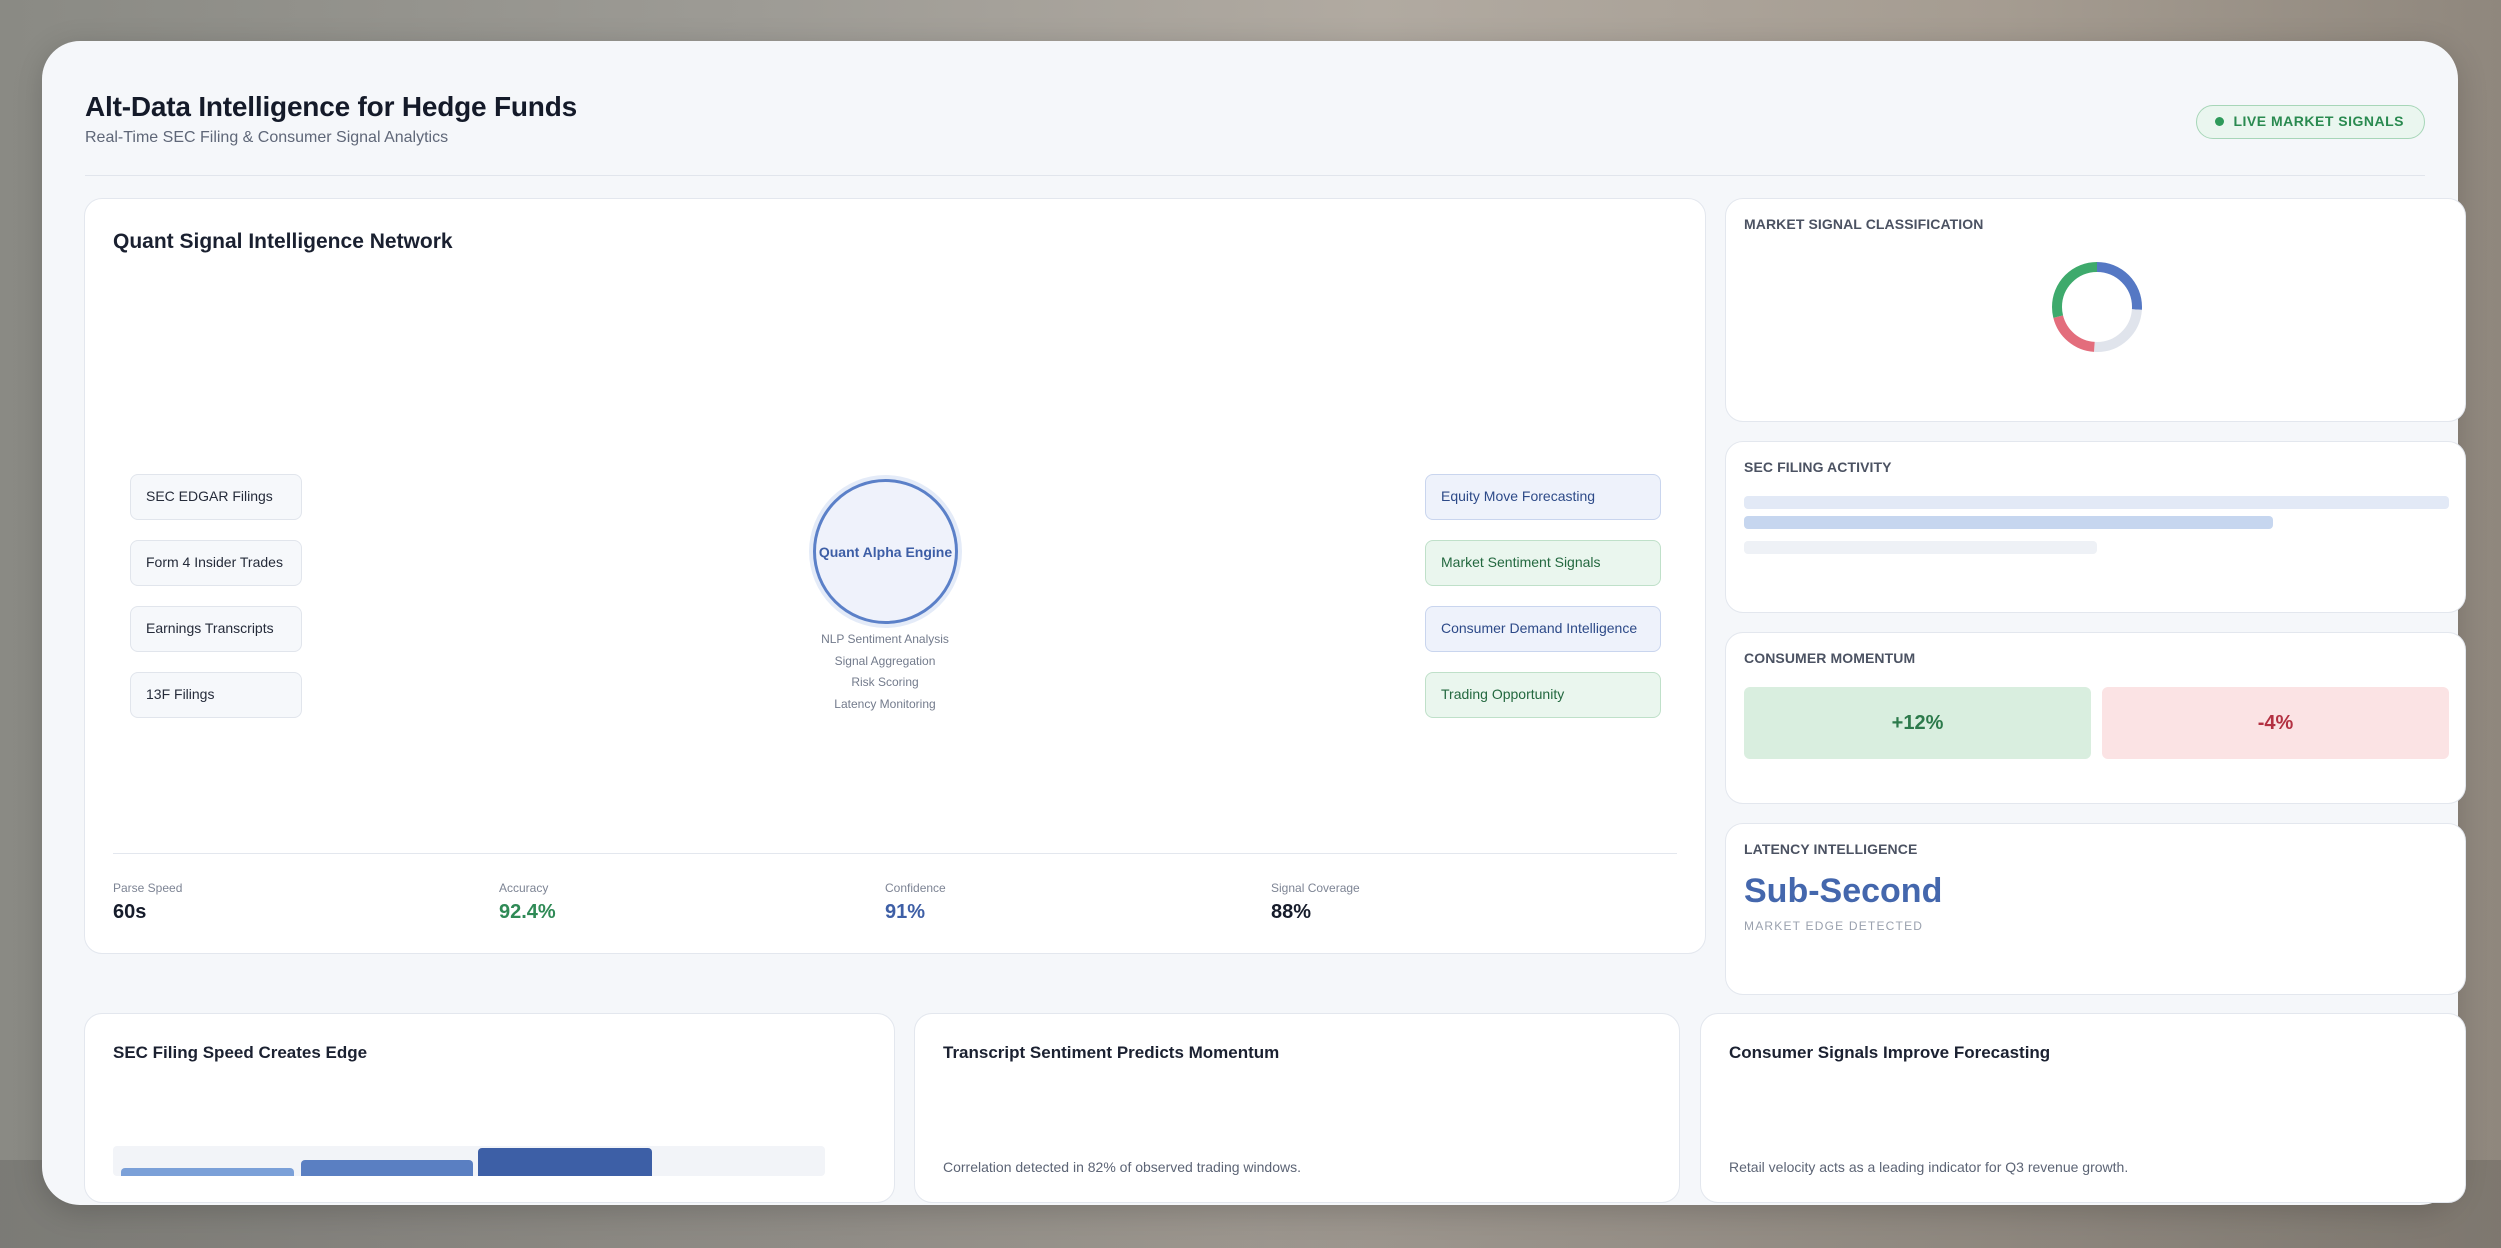 This screenshot has height=1248, width=2501. What do you see at coordinates (1890, 1052) in the screenshot?
I see `insight-title: Consumer Signals Improve Forecasting` at bounding box center [1890, 1052].